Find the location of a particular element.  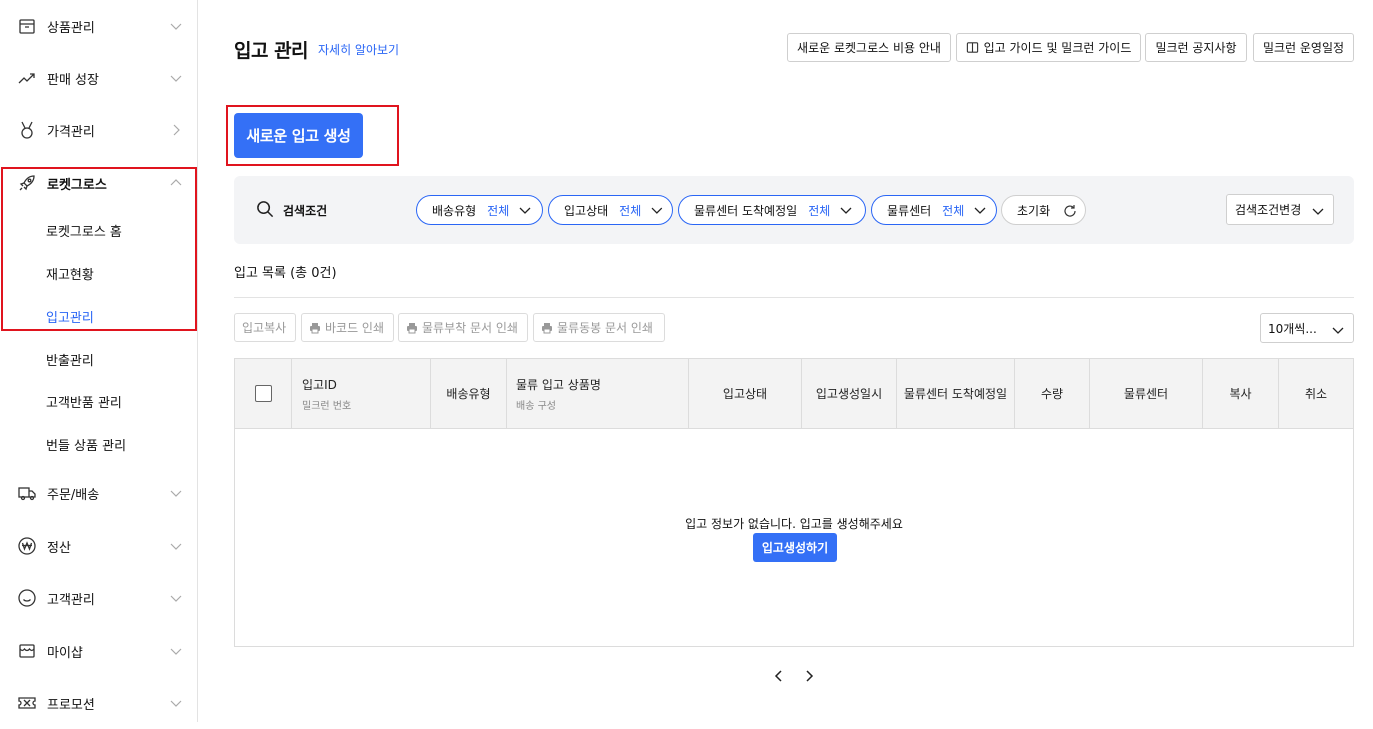

sidebar-item-rocket-growth: 로켓그로스 is located at coordinates (98, 183).